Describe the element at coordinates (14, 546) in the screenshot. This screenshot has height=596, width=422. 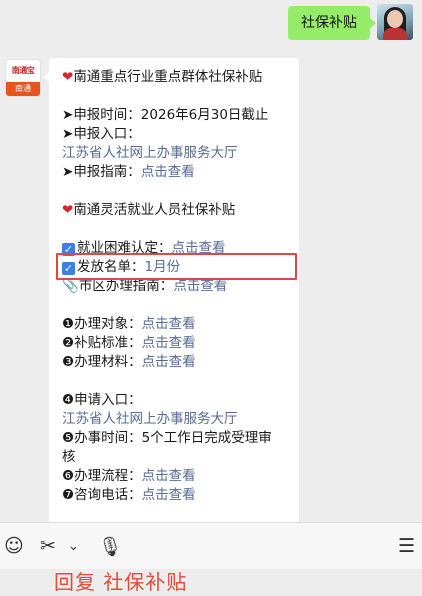
I see `emoji-icon: ☺` at that location.